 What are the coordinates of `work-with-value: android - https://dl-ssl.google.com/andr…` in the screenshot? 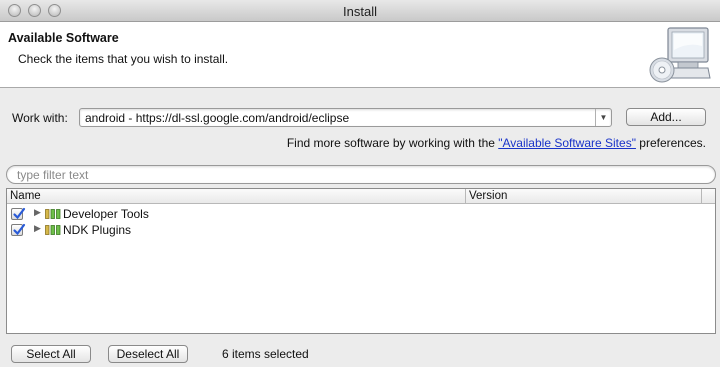 It's located at (217, 118).